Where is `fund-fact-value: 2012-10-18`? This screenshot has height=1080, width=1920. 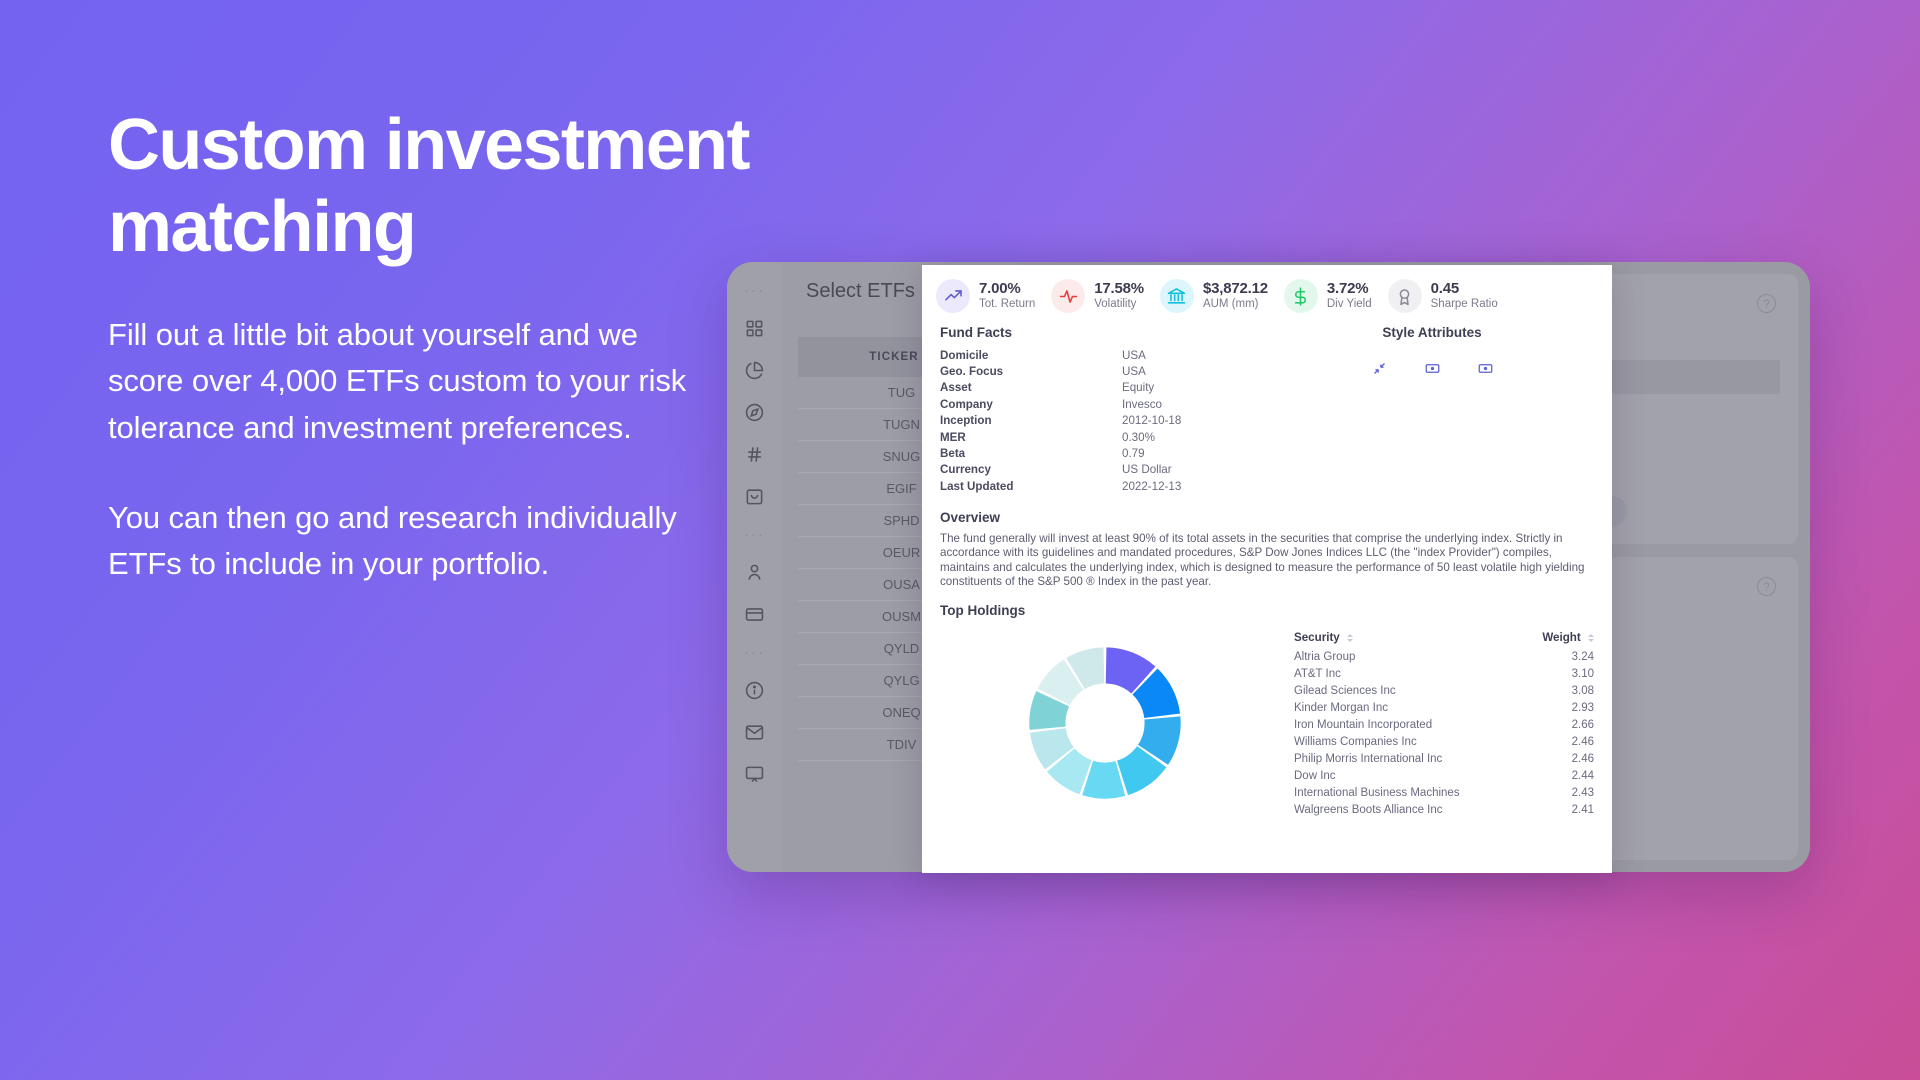
fund-fact-value: 2012-10-18 is located at coordinates (1152, 421).